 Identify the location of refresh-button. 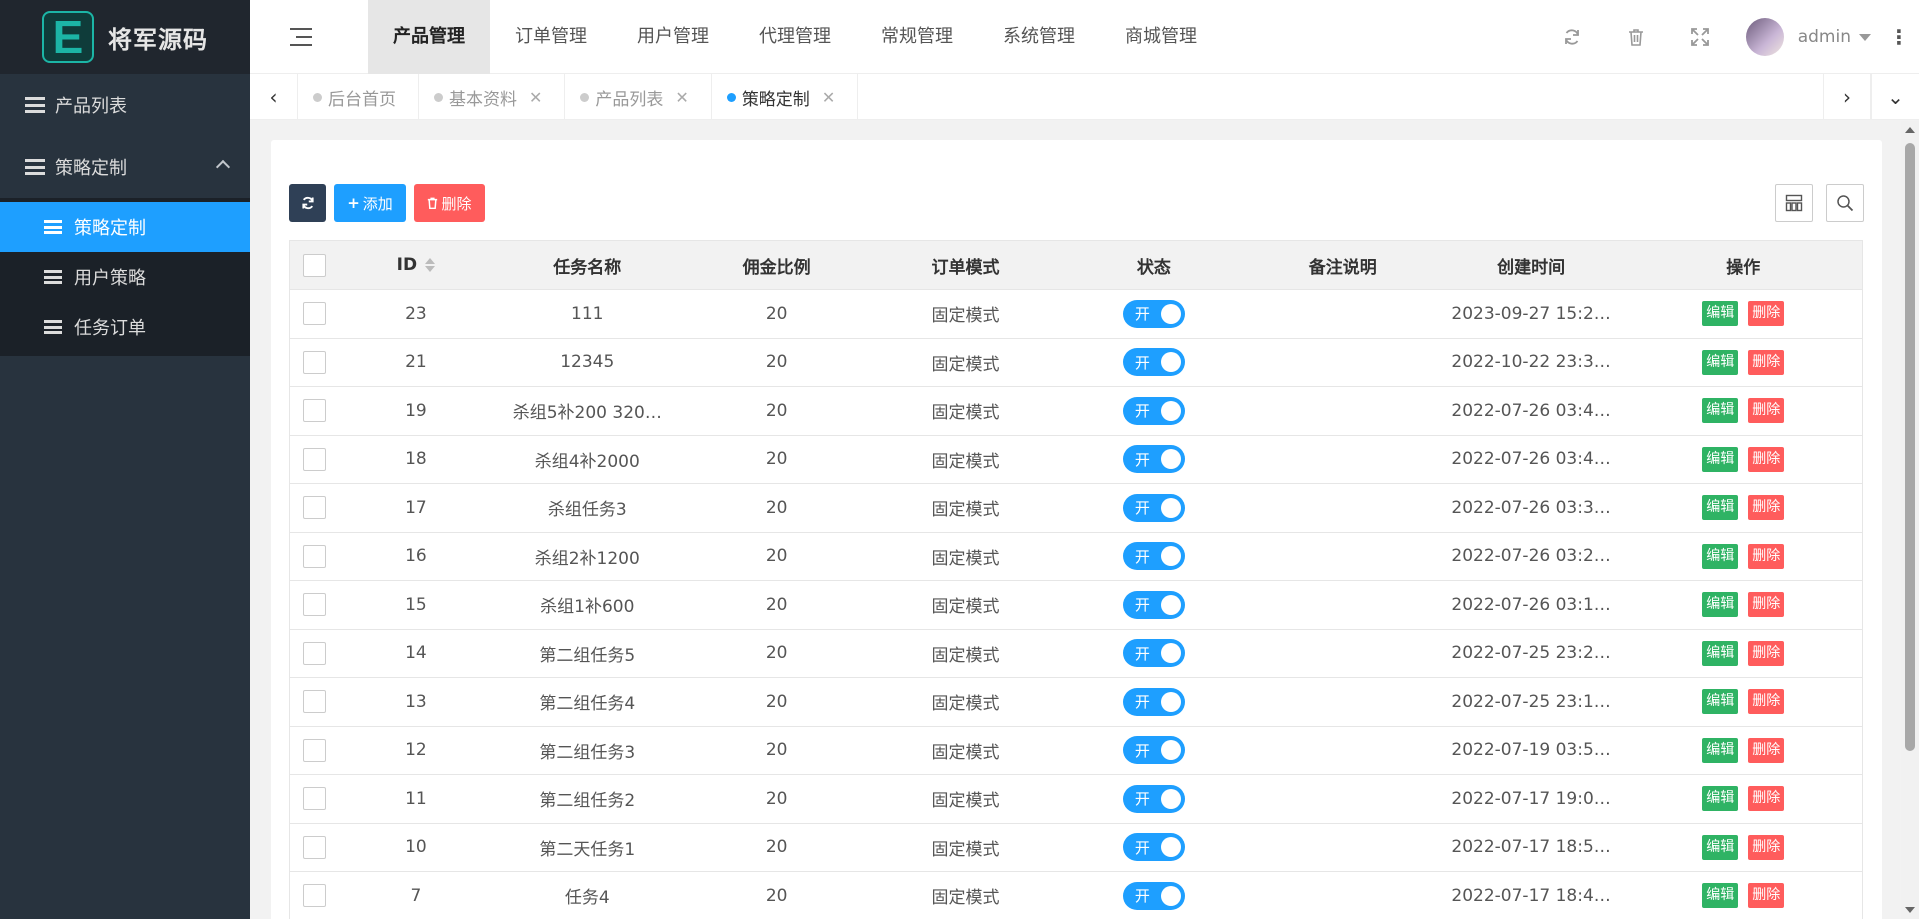
(307, 203).